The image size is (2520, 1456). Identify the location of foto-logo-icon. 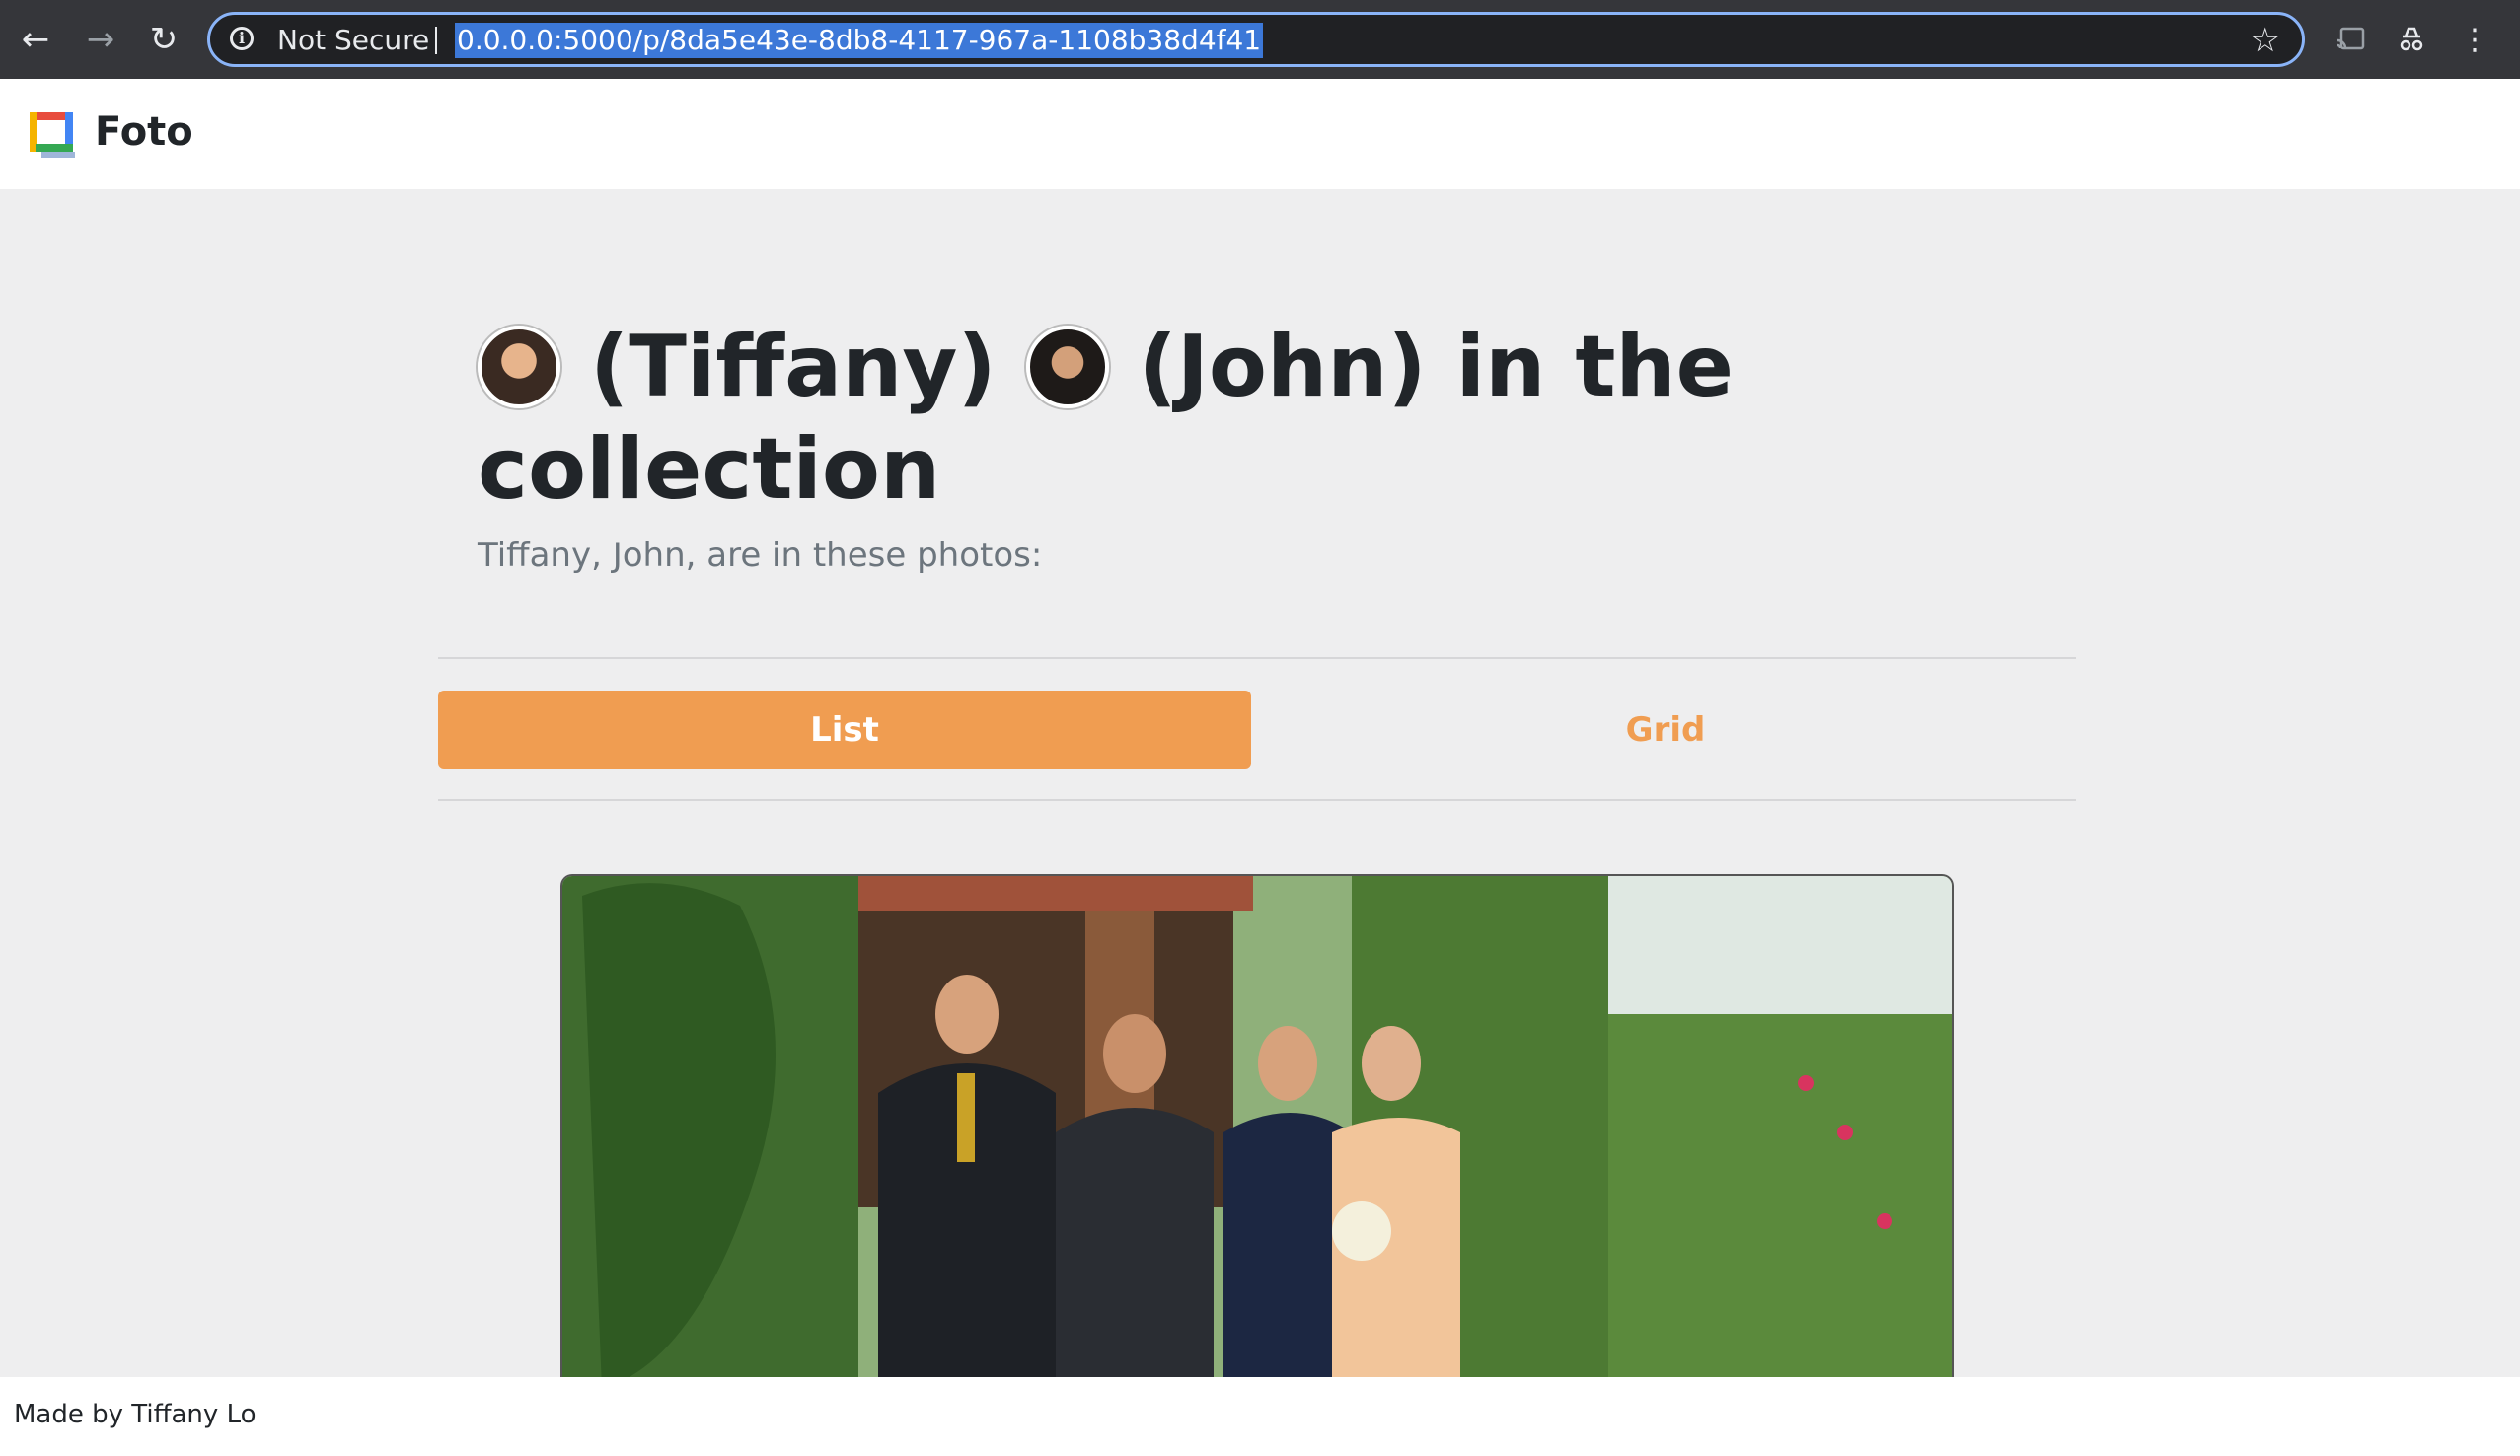
(54, 135).